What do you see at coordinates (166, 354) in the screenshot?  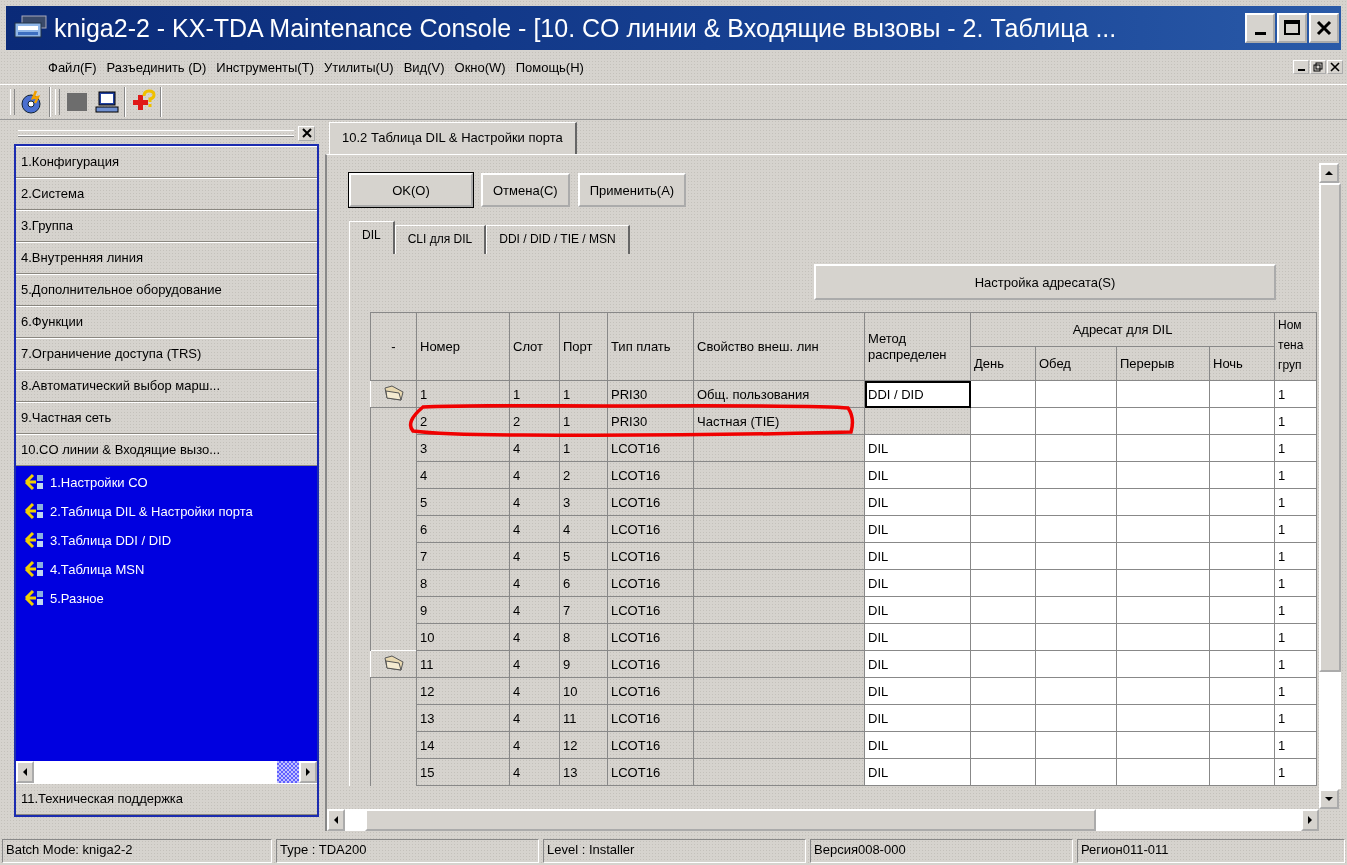 I see `sidebar-item: 7.Ограничение доступа (TRS)` at bounding box center [166, 354].